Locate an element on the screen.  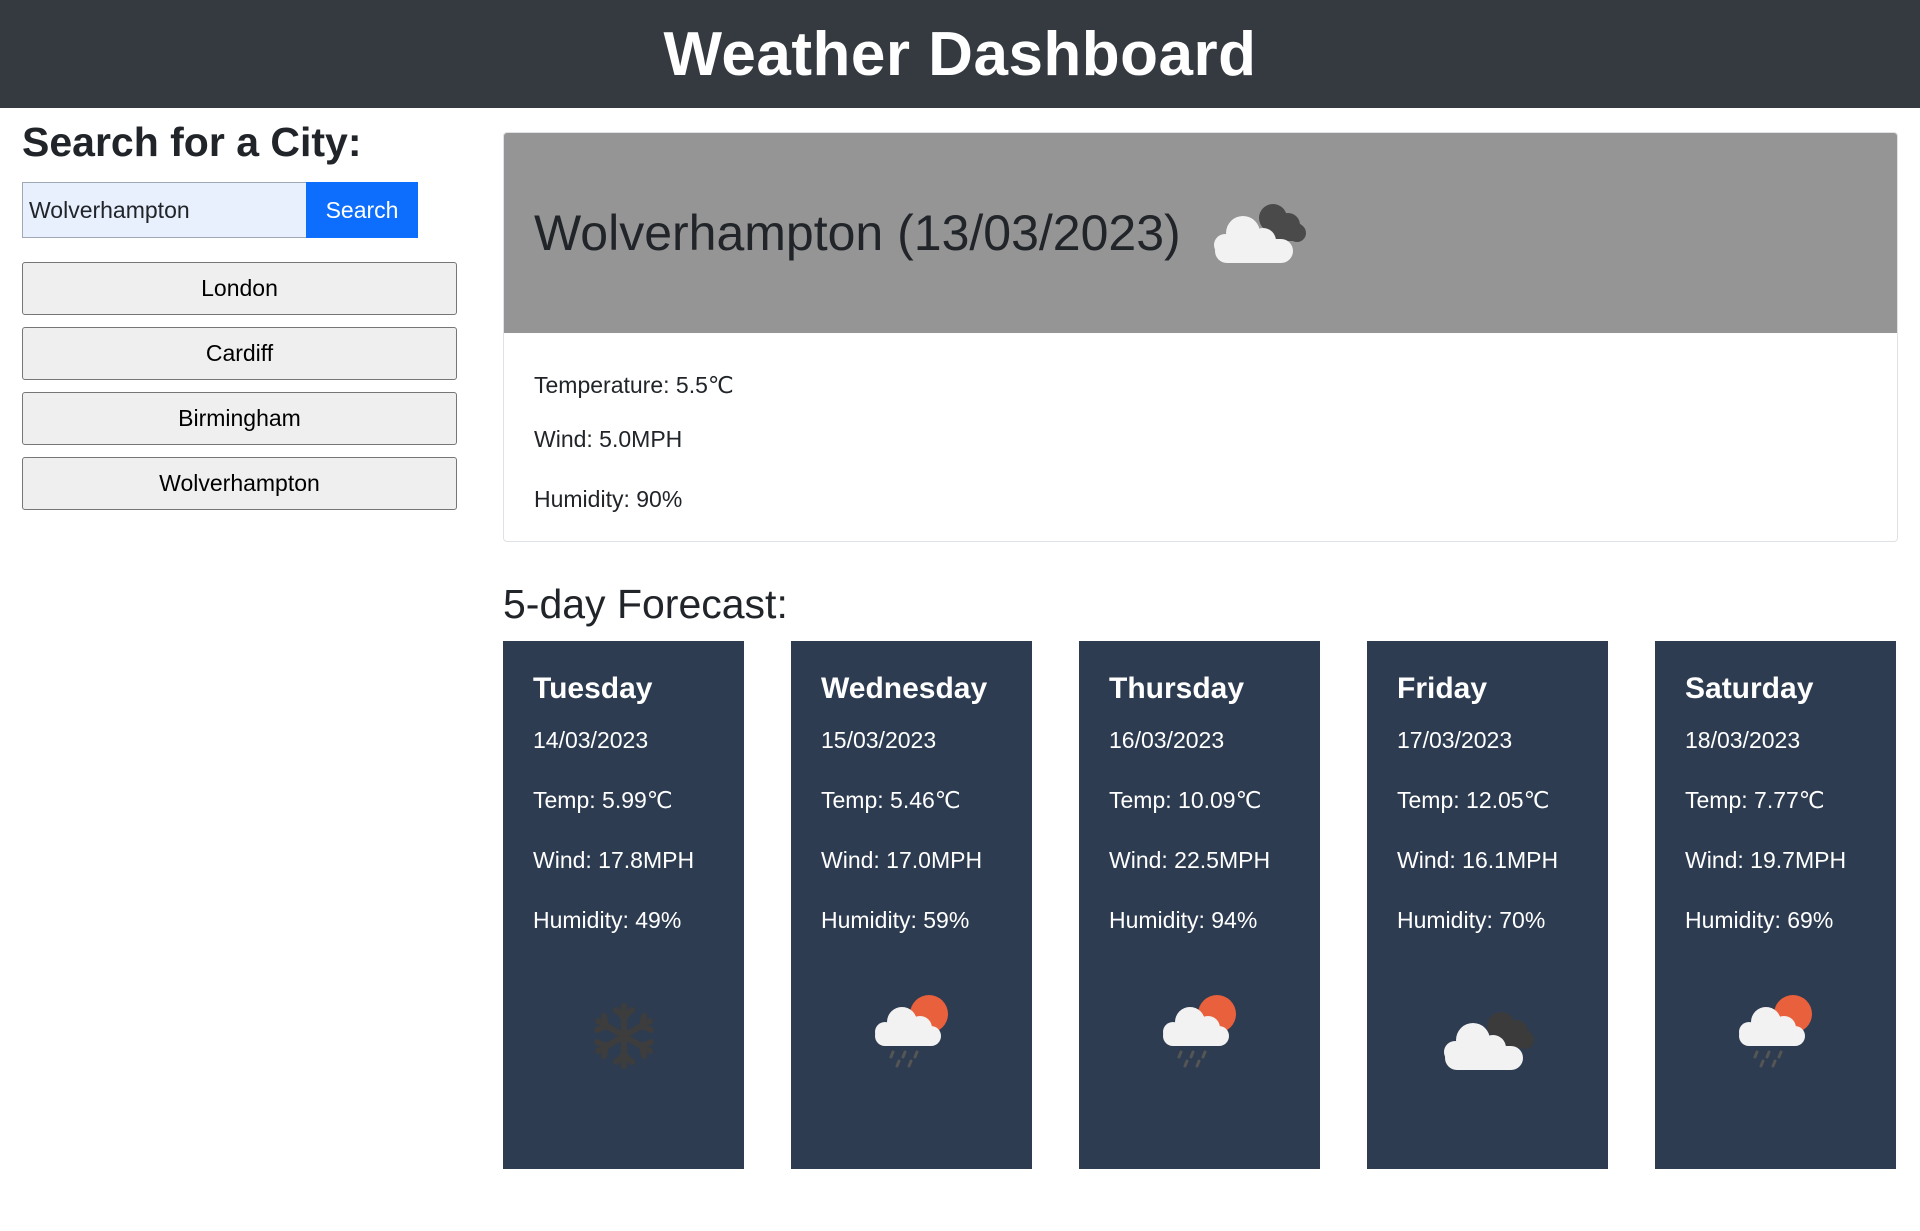
current-wind: Wind: 5.0MPH is located at coordinates (608, 439).